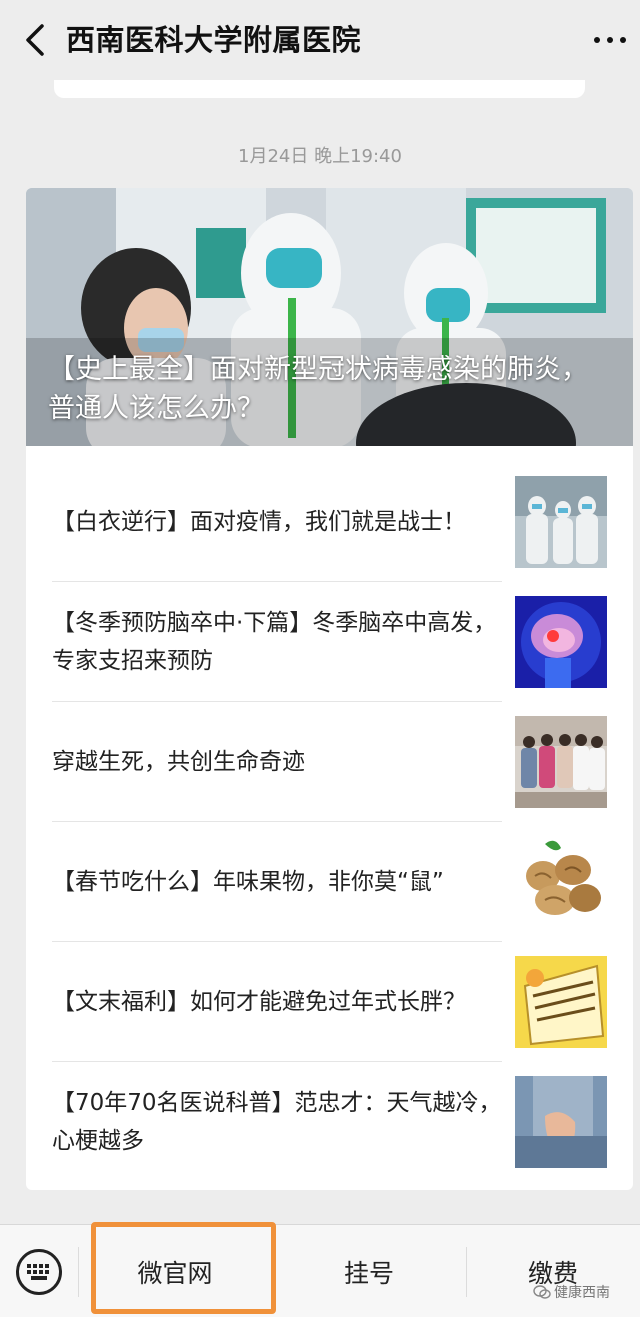 The width and height of the screenshot is (640, 1317). What do you see at coordinates (259, 1002) in the screenshot?
I see `article-title: 【文末福利】如何才能避免过年式长胖？` at bounding box center [259, 1002].